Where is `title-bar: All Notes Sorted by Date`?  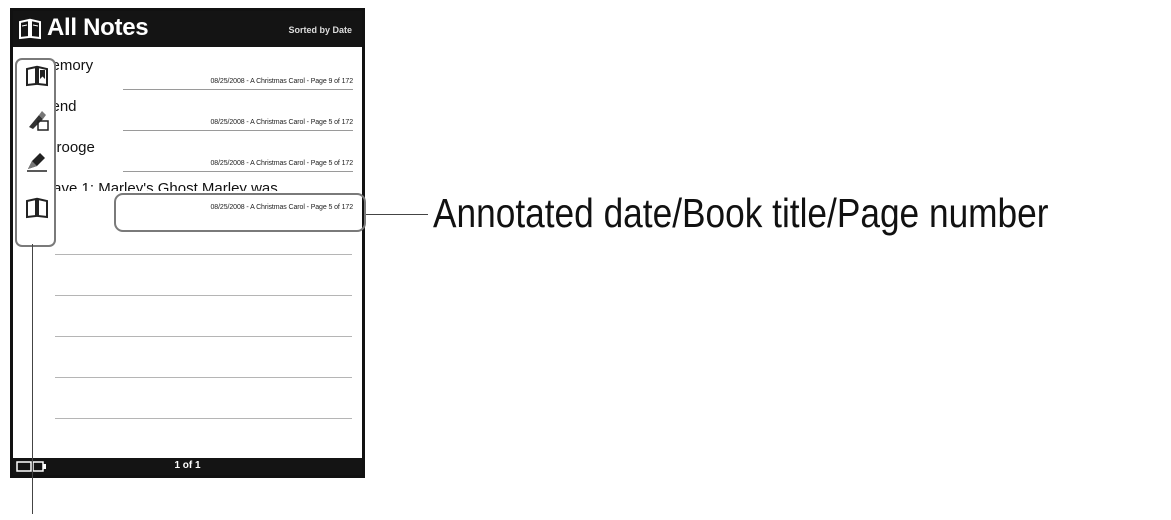
title-bar: All Notes Sorted by Date is located at coordinates (187, 29).